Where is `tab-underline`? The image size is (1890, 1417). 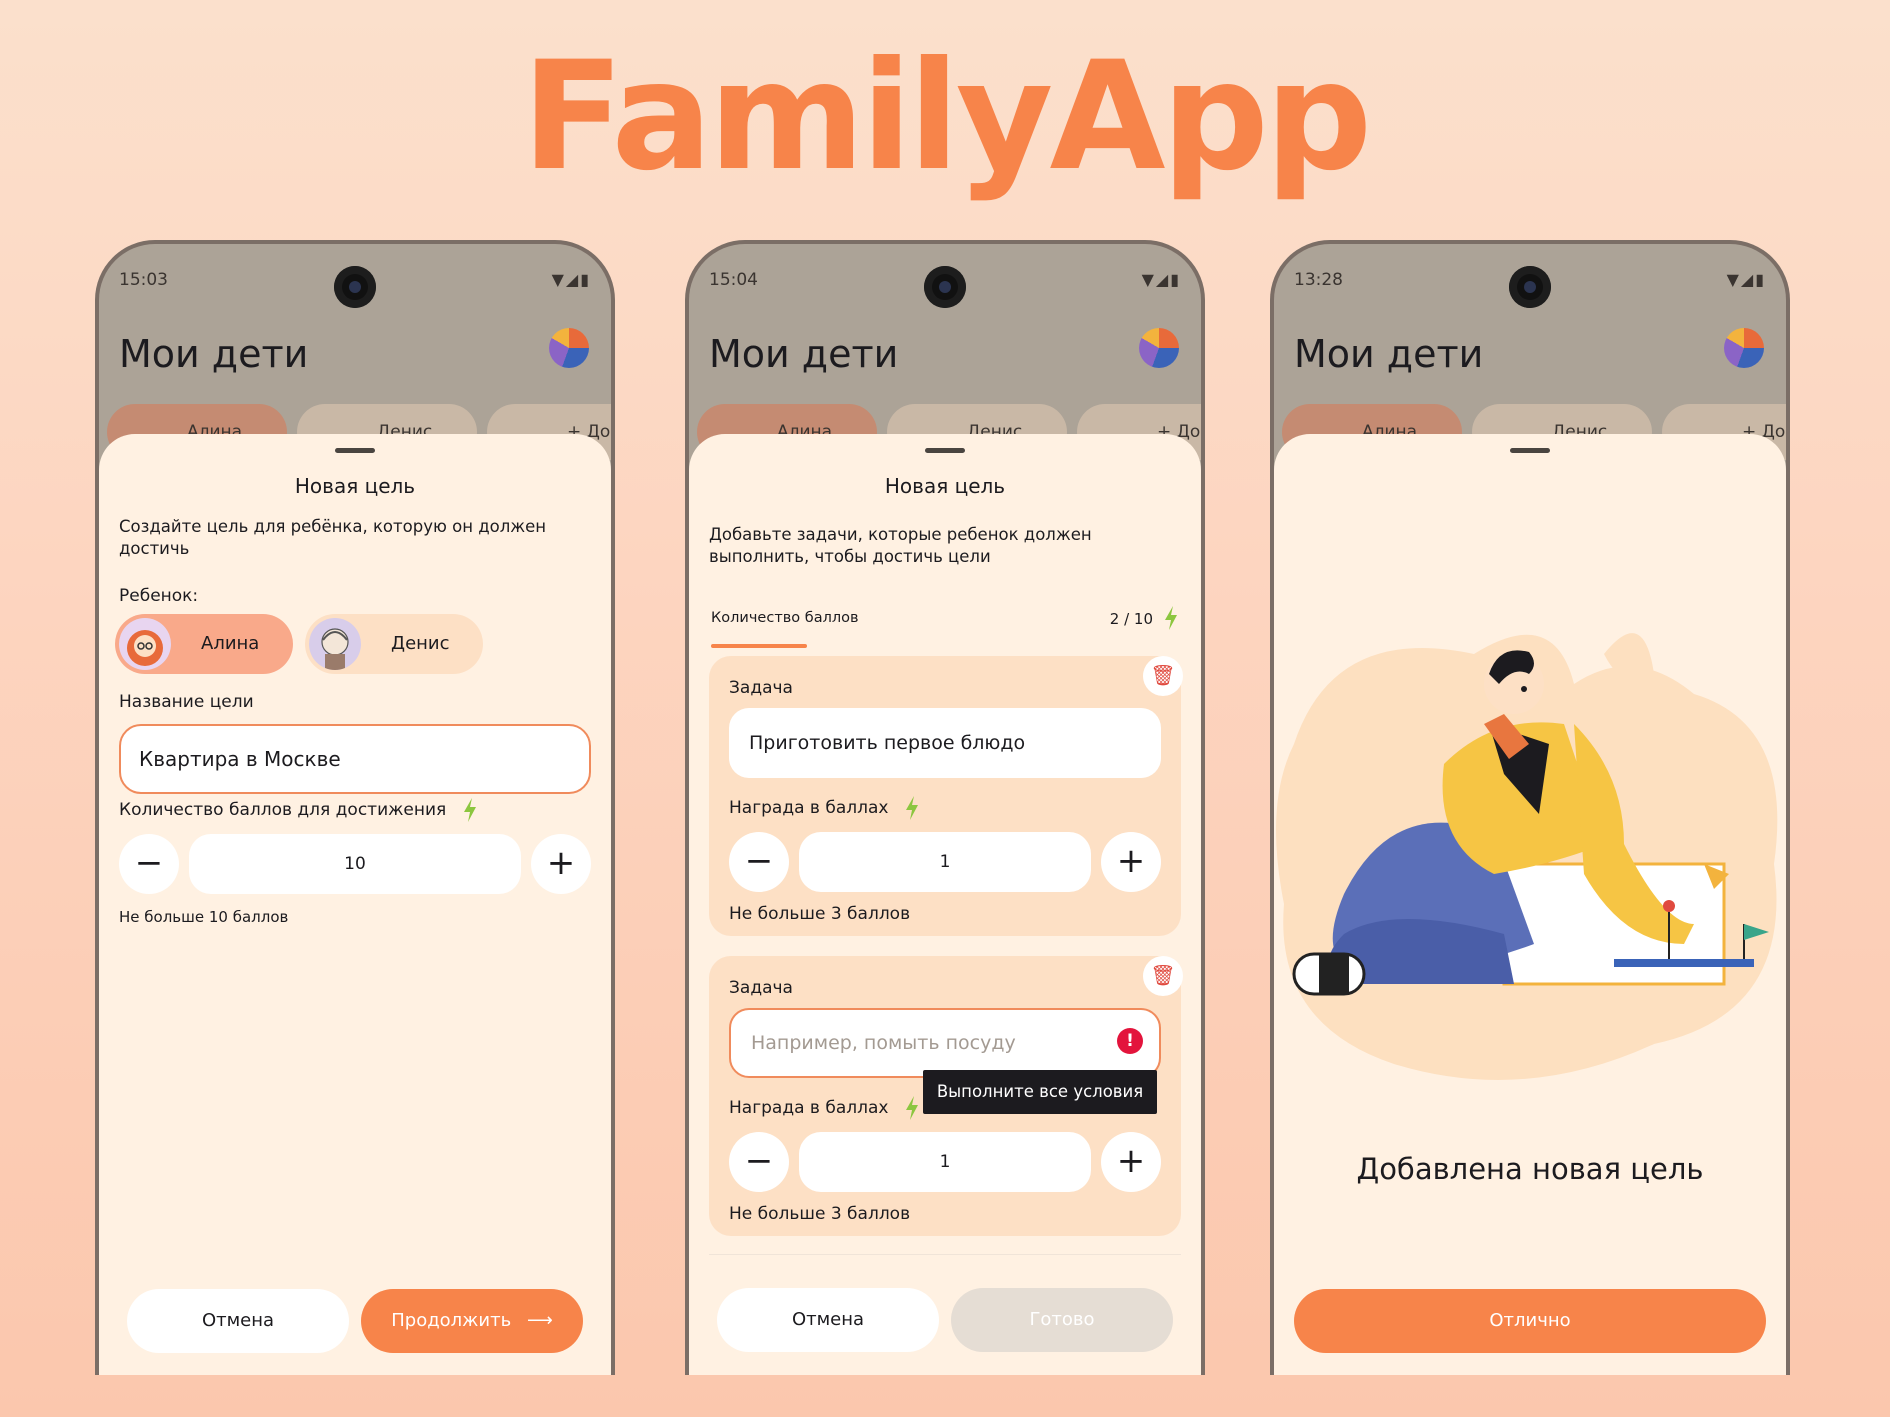
tab-underline is located at coordinates (759, 646).